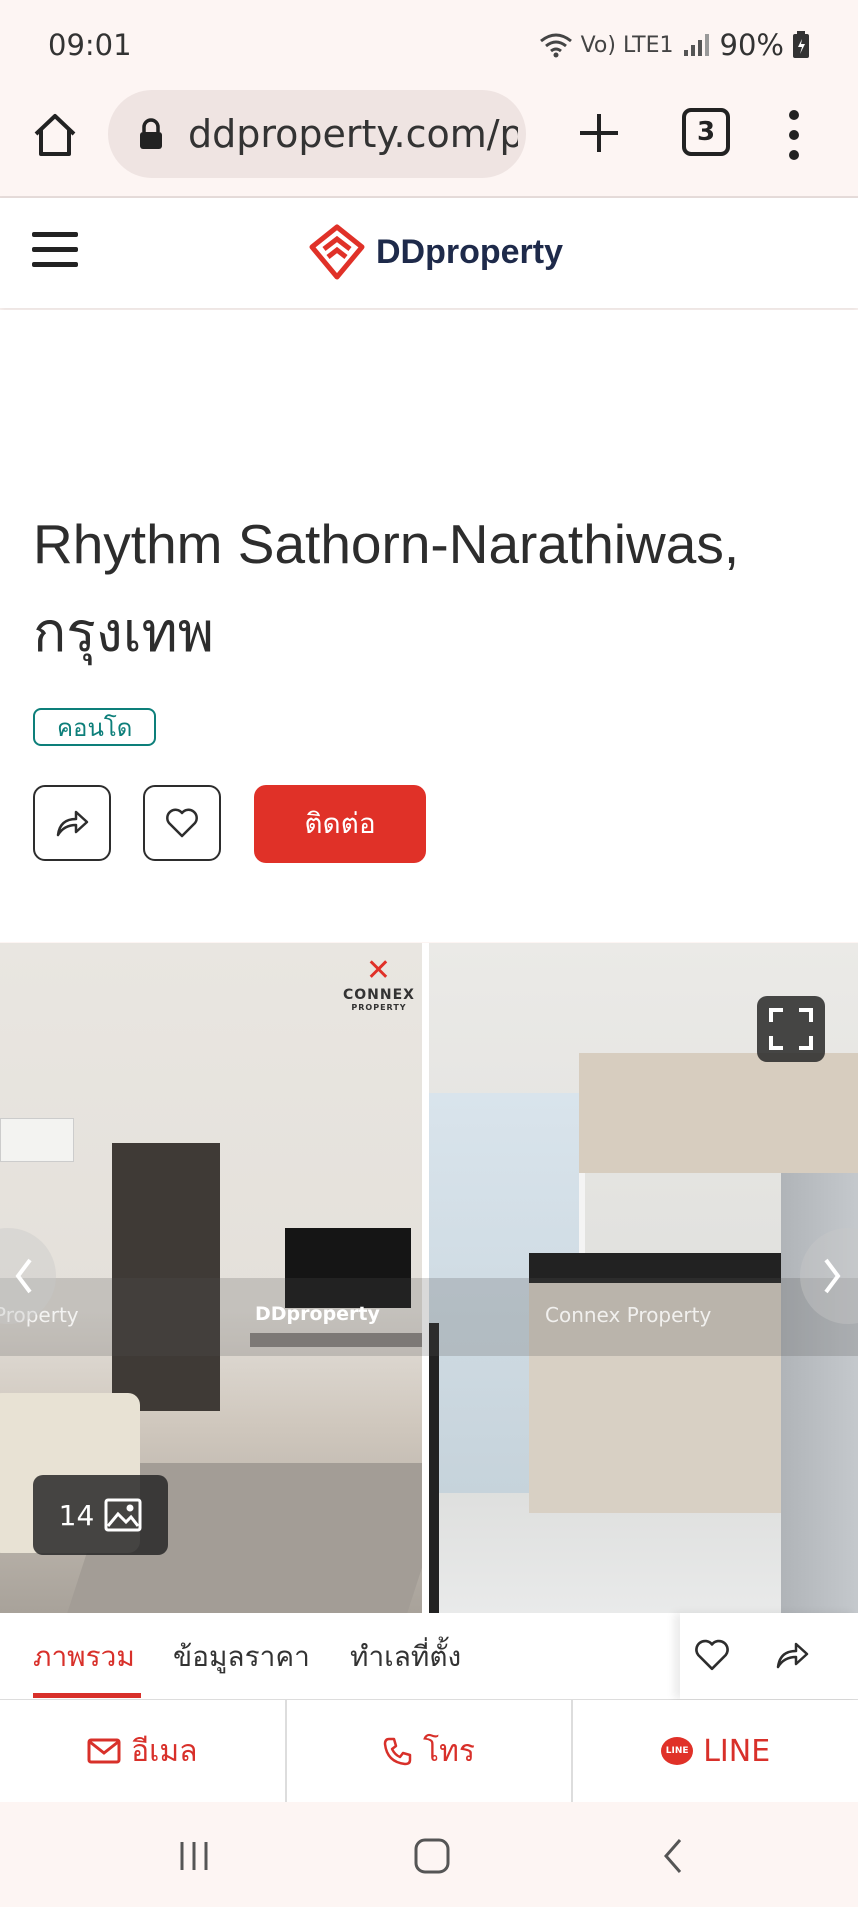 The image size is (858, 1907). Describe the element at coordinates (241, 1657) in the screenshot. I see `tab-price-info: ข้อมูลราคา` at that location.